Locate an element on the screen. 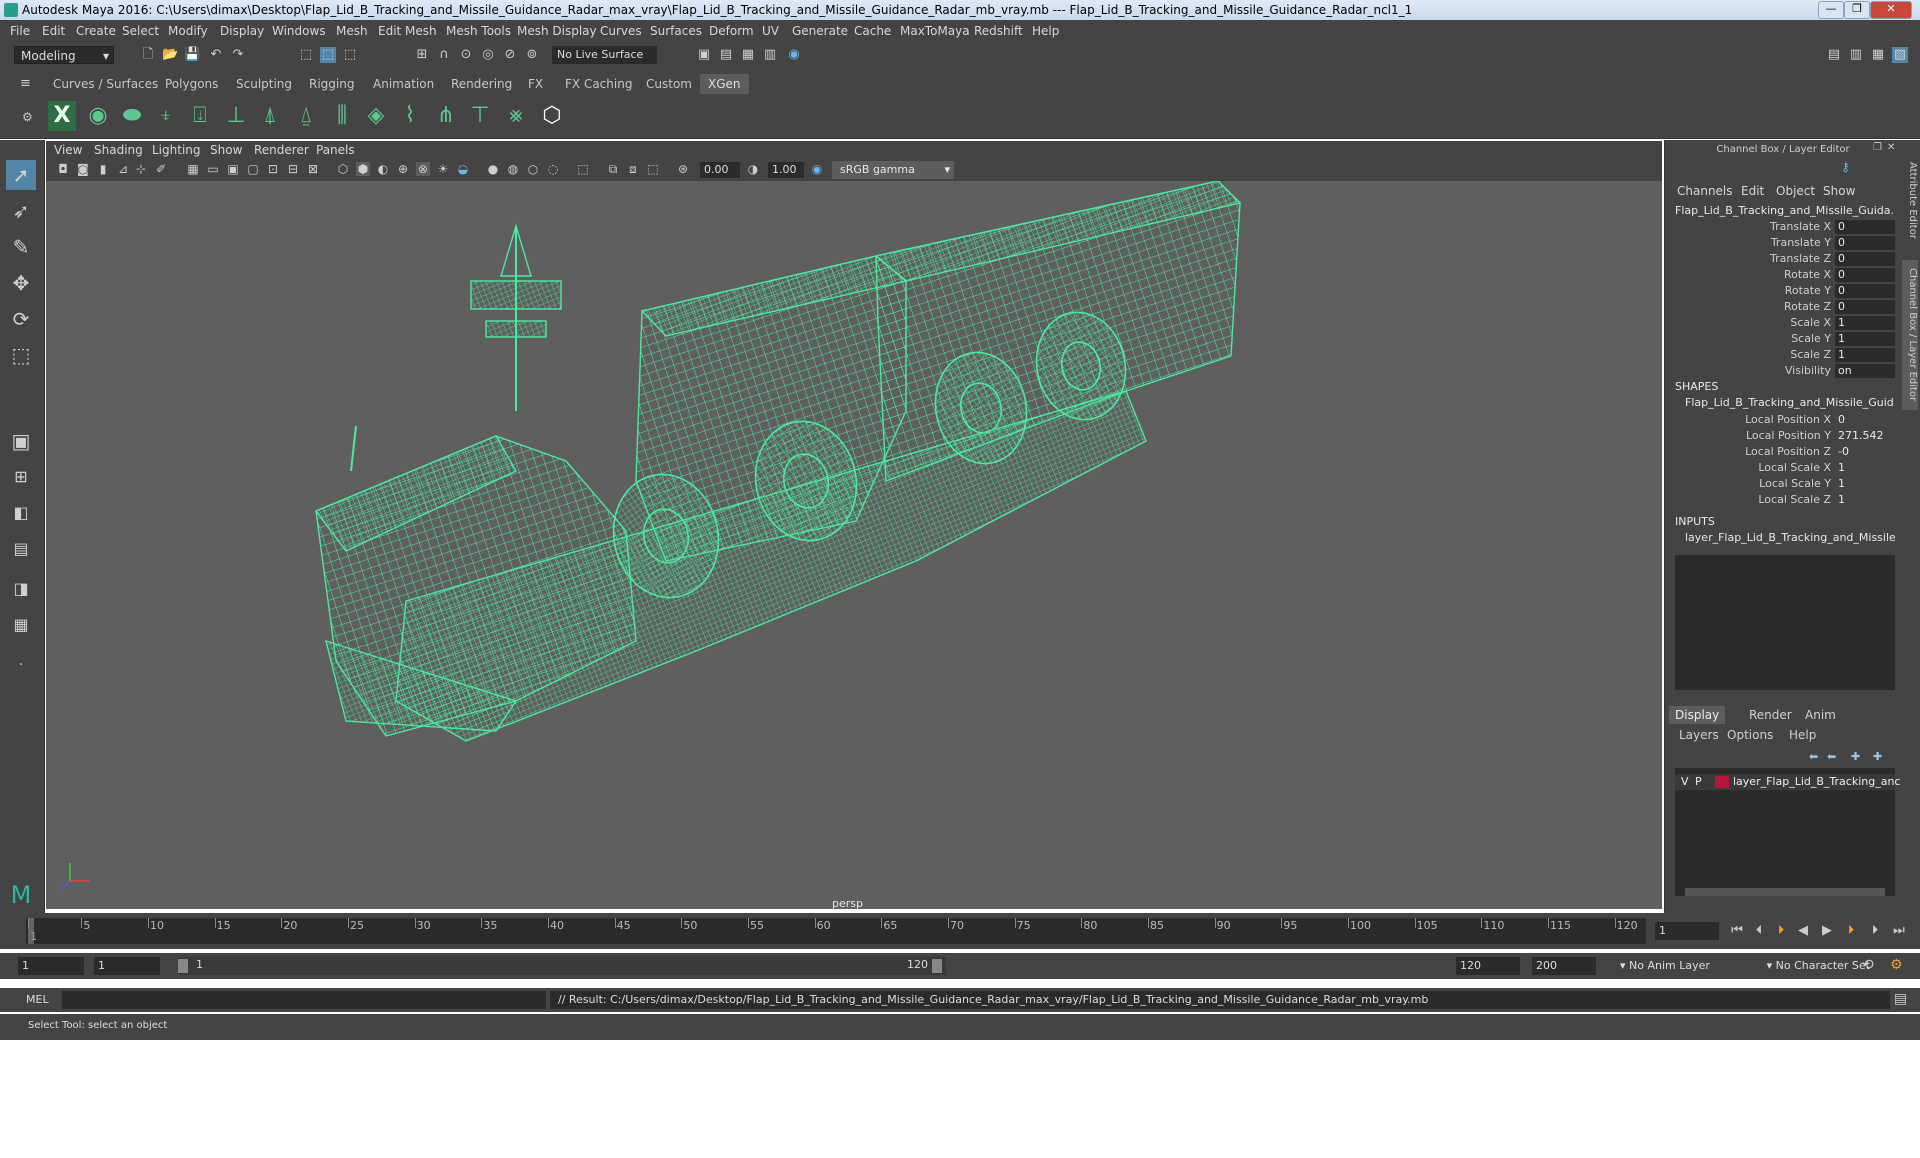 This screenshot has width=1920, height=1158. color-management-icon: ◉ is located at coordinates (817, 169).